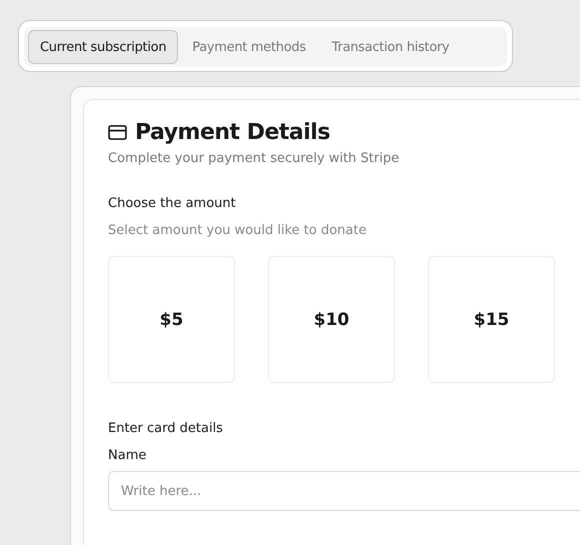  What do you see at coordinates (166, 428) in the screenshot?
I see `section-heading: Enter card details` at bounding box center [166, 428].